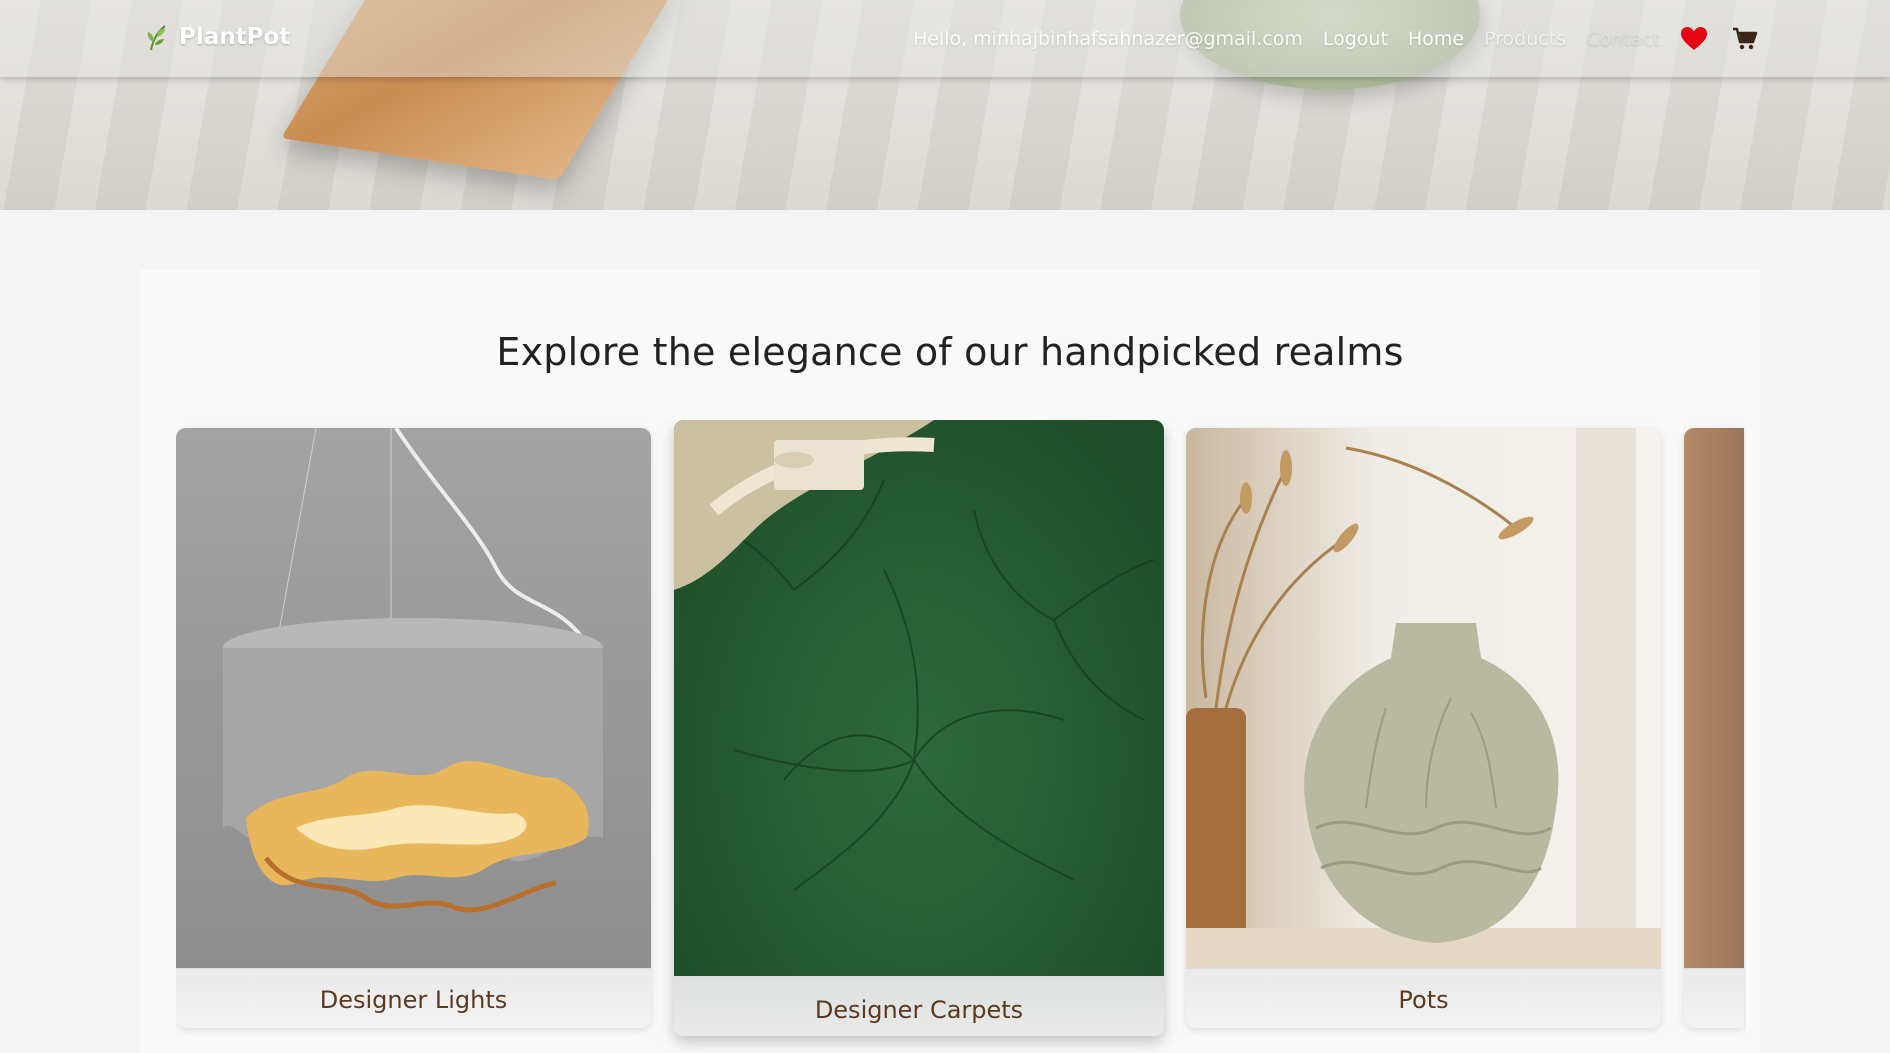 The height and width of the screenshot is (1053, 1890). What do you see at coordinates (914, 655) in the screenshot?
I see `carpet-illustration` at bounding box center [914, 655].